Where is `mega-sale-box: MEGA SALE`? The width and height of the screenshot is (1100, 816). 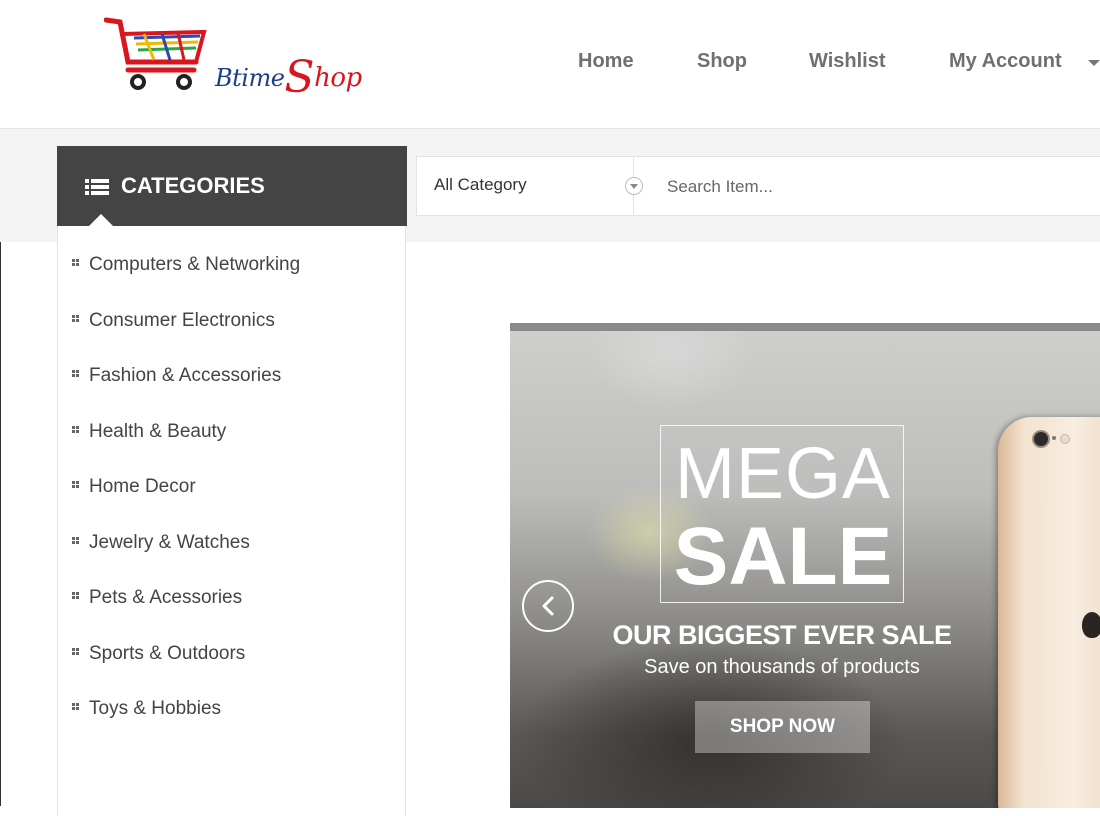 mega-sale-box: MEGA SALE is located at coordinates (782, 514).